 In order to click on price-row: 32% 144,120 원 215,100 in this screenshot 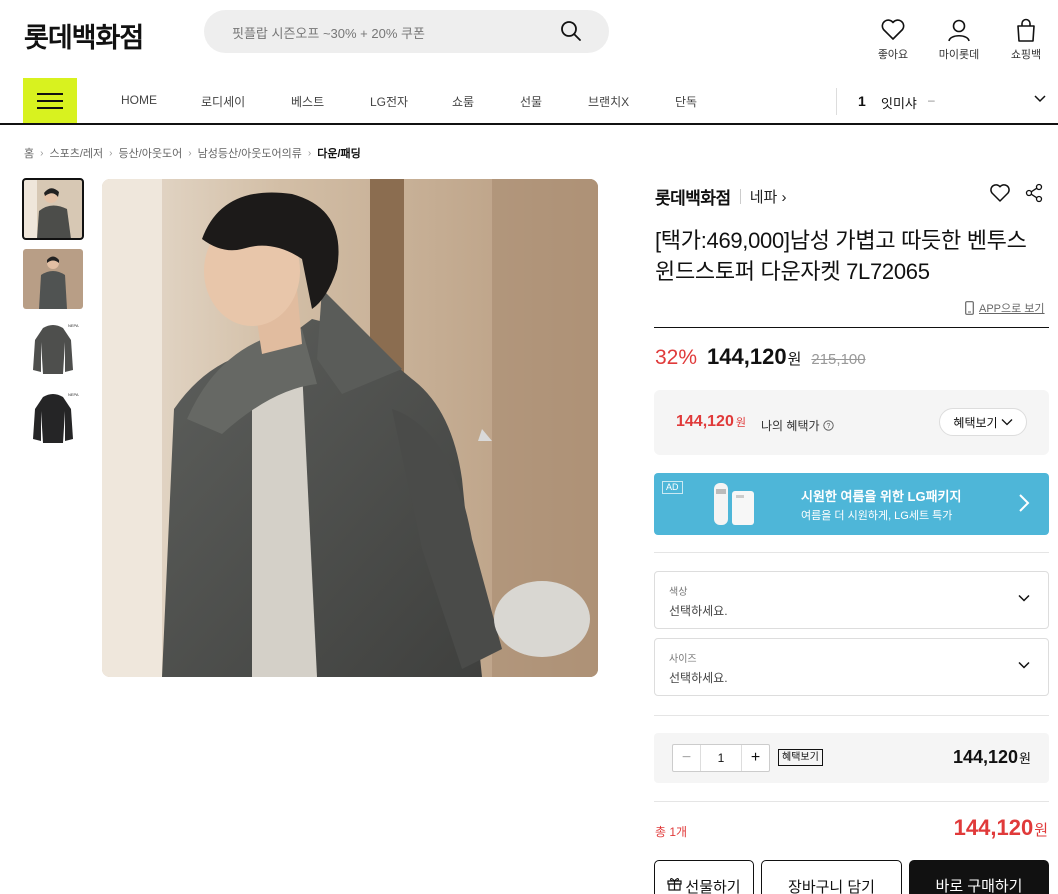, I will do `click(760, 357)`.